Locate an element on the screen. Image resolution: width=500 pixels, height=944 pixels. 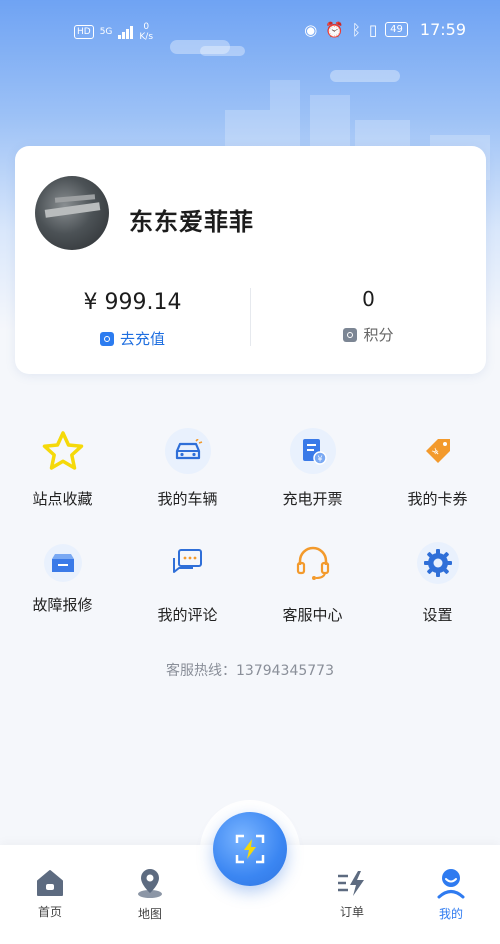
tab-mine: 我的 is located at coordinates (451, 894).